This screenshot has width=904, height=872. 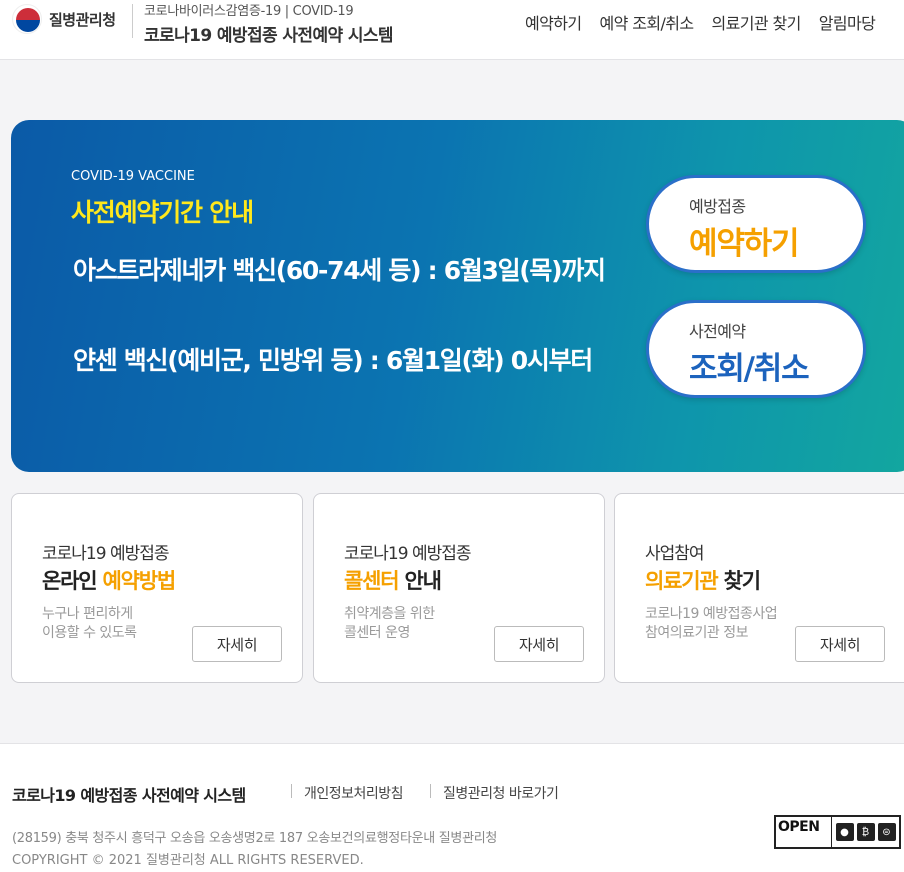 What do you see at coordinates (129, 795) in the screenshot?
I see `footer-title: 코로나19 예방접종 사전예약 시스템` at bounding box center [129, 795].